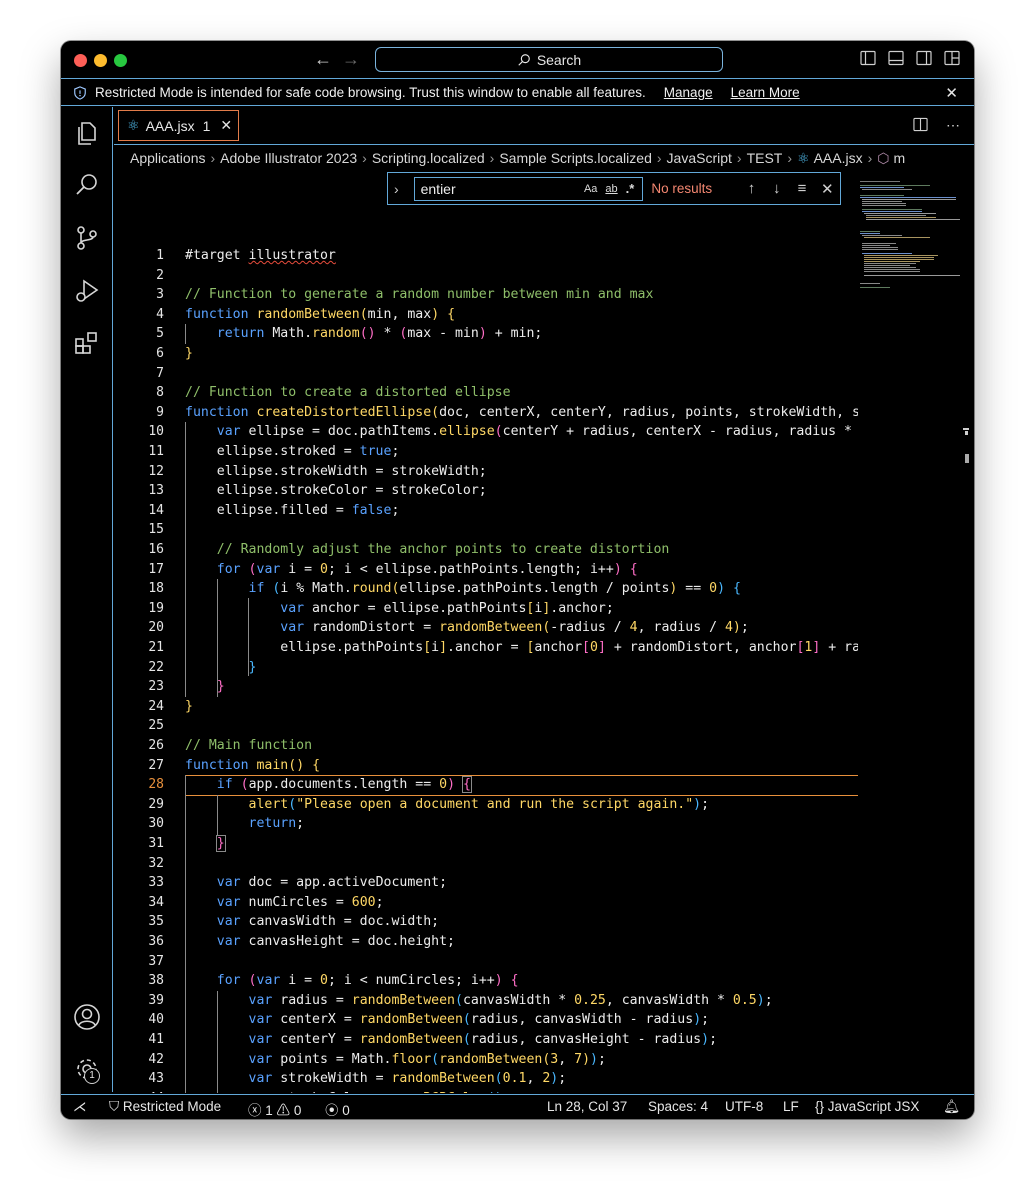 This screenshot has width=1035, height=1200. I want to click on tab-bar: ⚛ AAA.jsx 1 ✕ ⋯, so click(544, 126).